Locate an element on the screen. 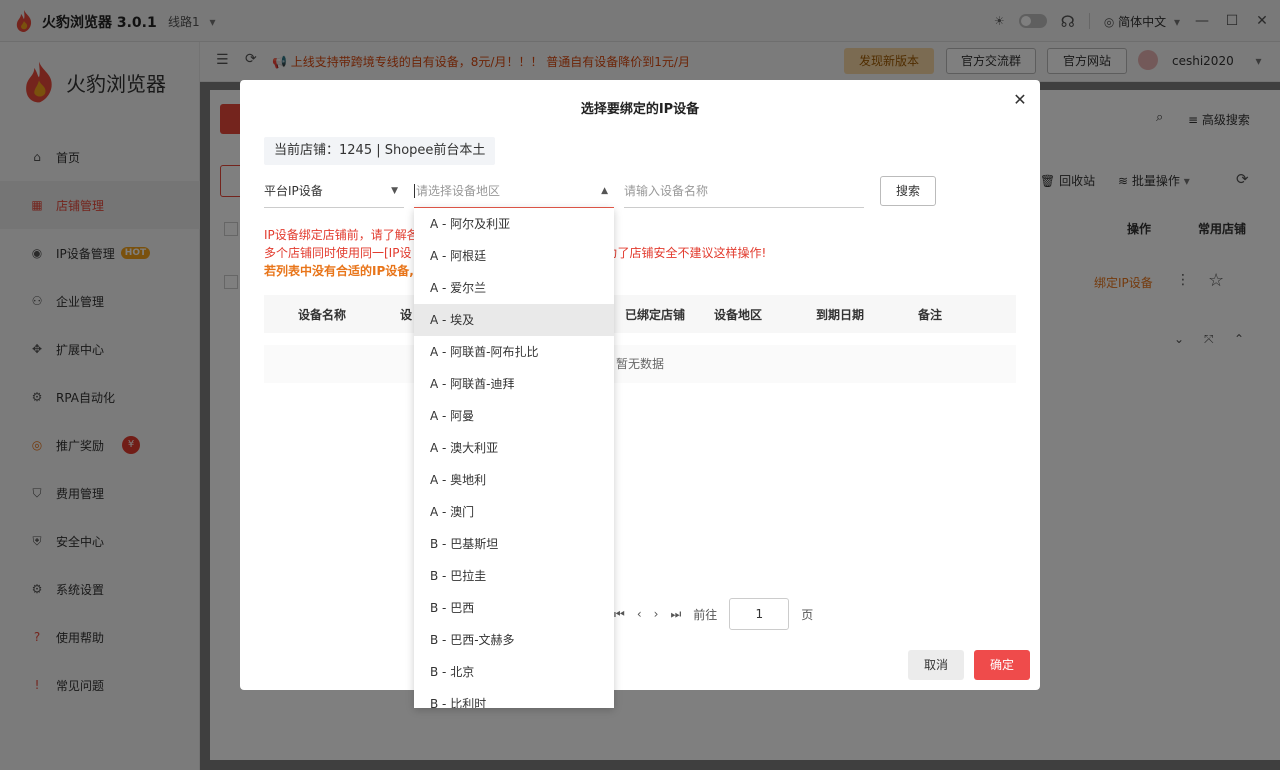  dialog-title: 选择要绑定的IP设备 is located at coordinates (640, 109).